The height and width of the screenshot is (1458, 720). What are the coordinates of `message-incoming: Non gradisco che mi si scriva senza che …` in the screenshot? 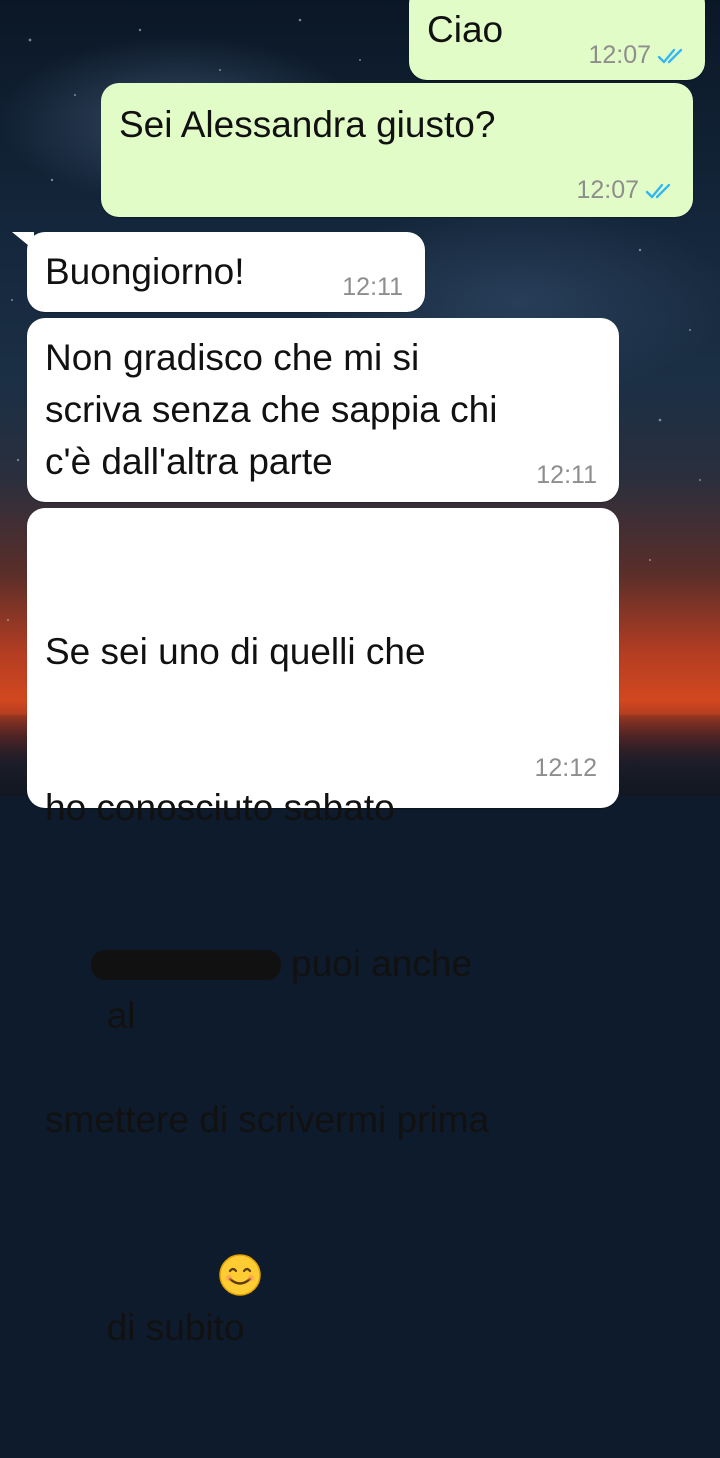 It's located at (323, 410).